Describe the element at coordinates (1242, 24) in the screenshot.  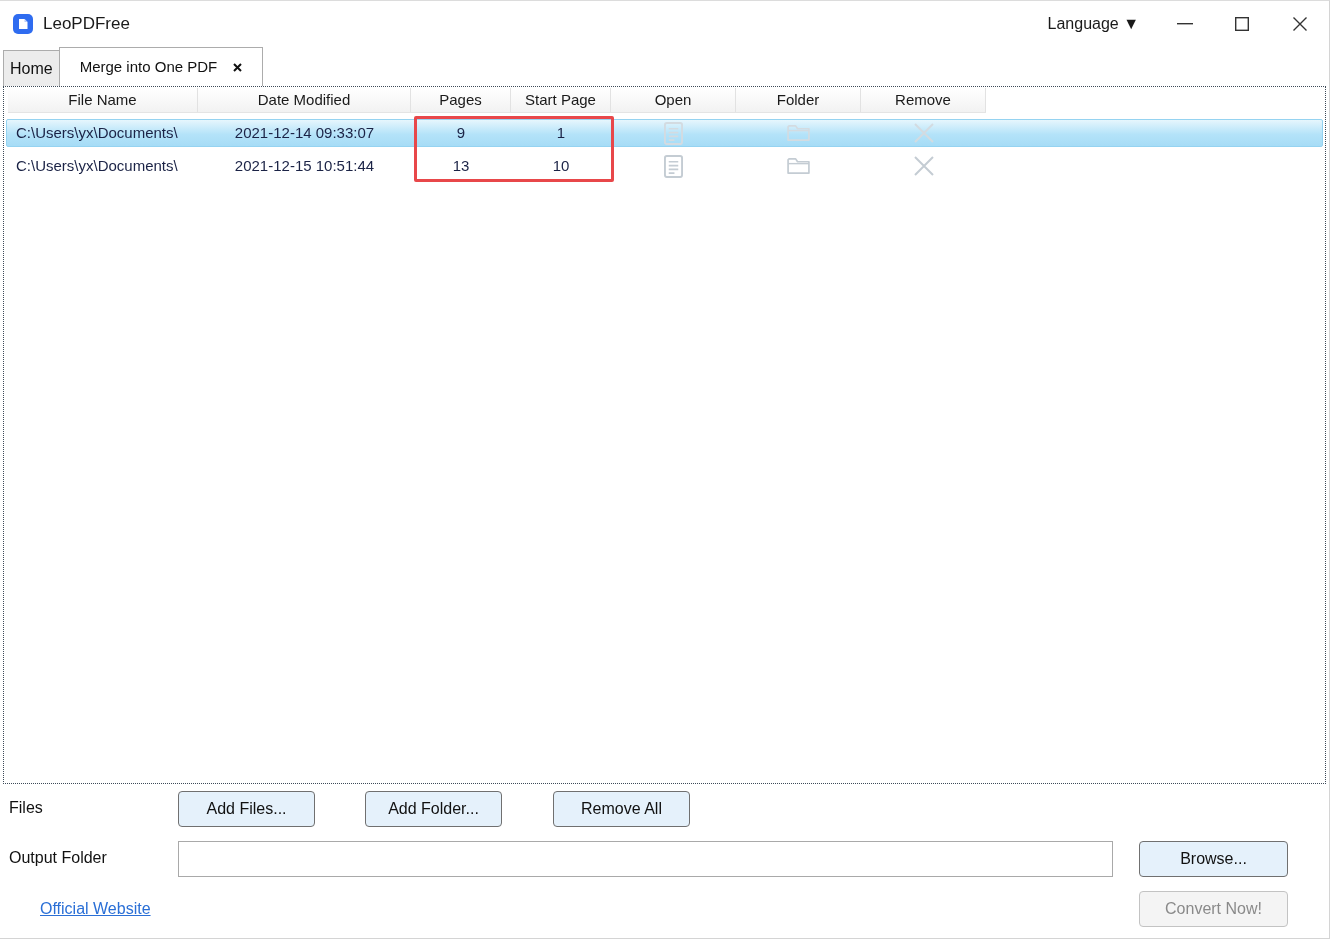
I see `maximize-icon` at that location.